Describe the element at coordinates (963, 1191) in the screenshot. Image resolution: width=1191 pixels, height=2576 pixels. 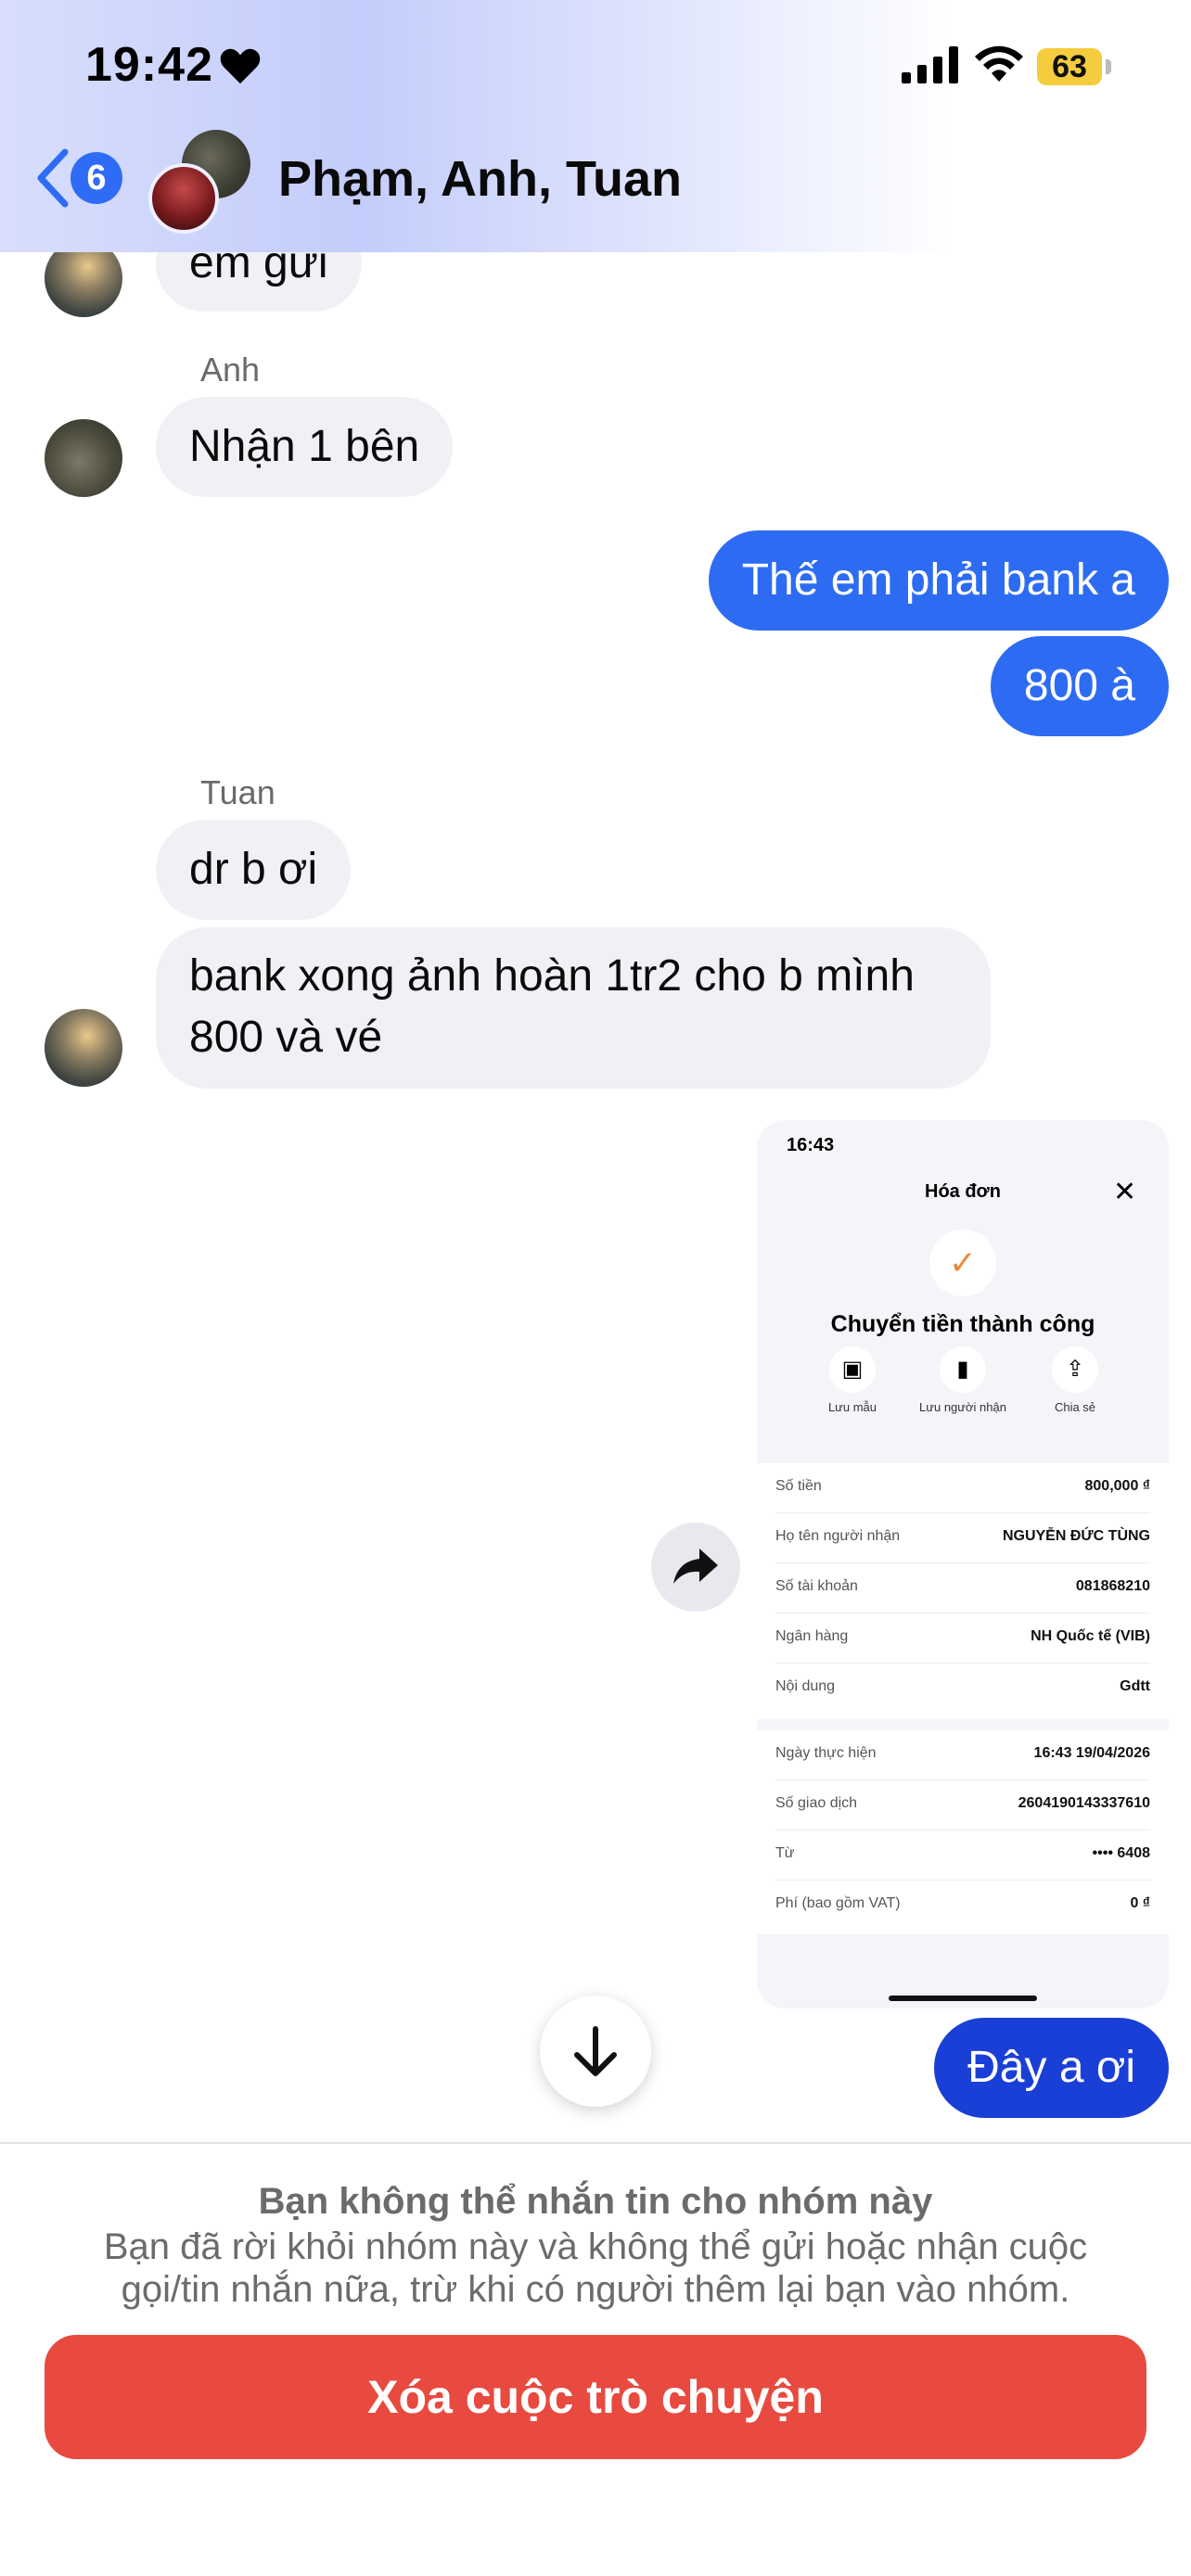
I see `receipt-title: Hóa đơn` at that location.